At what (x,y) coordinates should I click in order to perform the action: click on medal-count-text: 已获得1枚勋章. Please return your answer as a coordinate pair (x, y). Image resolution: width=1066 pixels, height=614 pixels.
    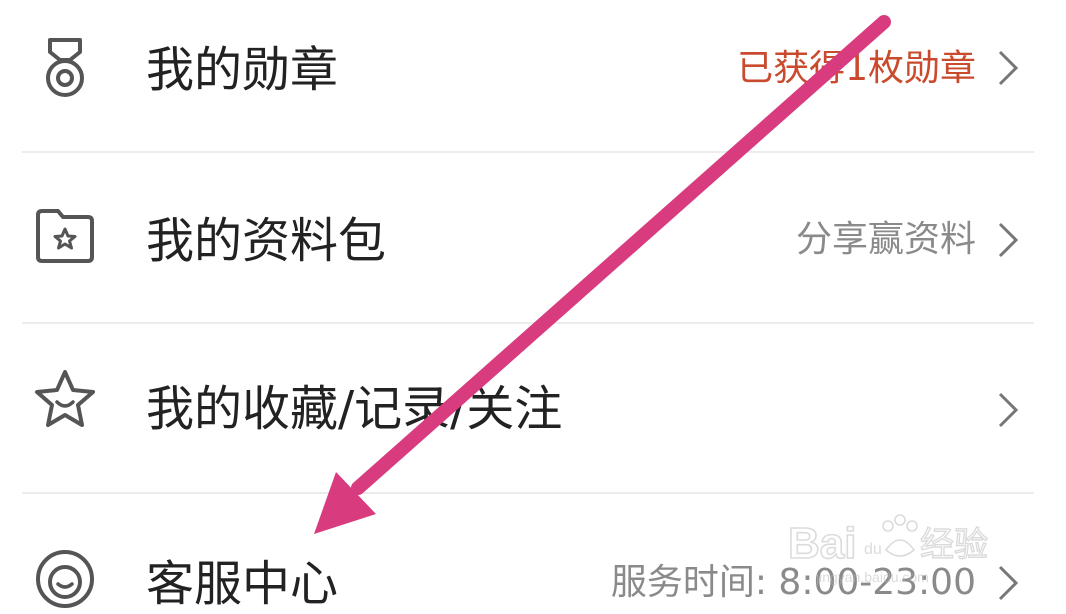
    Looking at the image, I should click on (856, 68).